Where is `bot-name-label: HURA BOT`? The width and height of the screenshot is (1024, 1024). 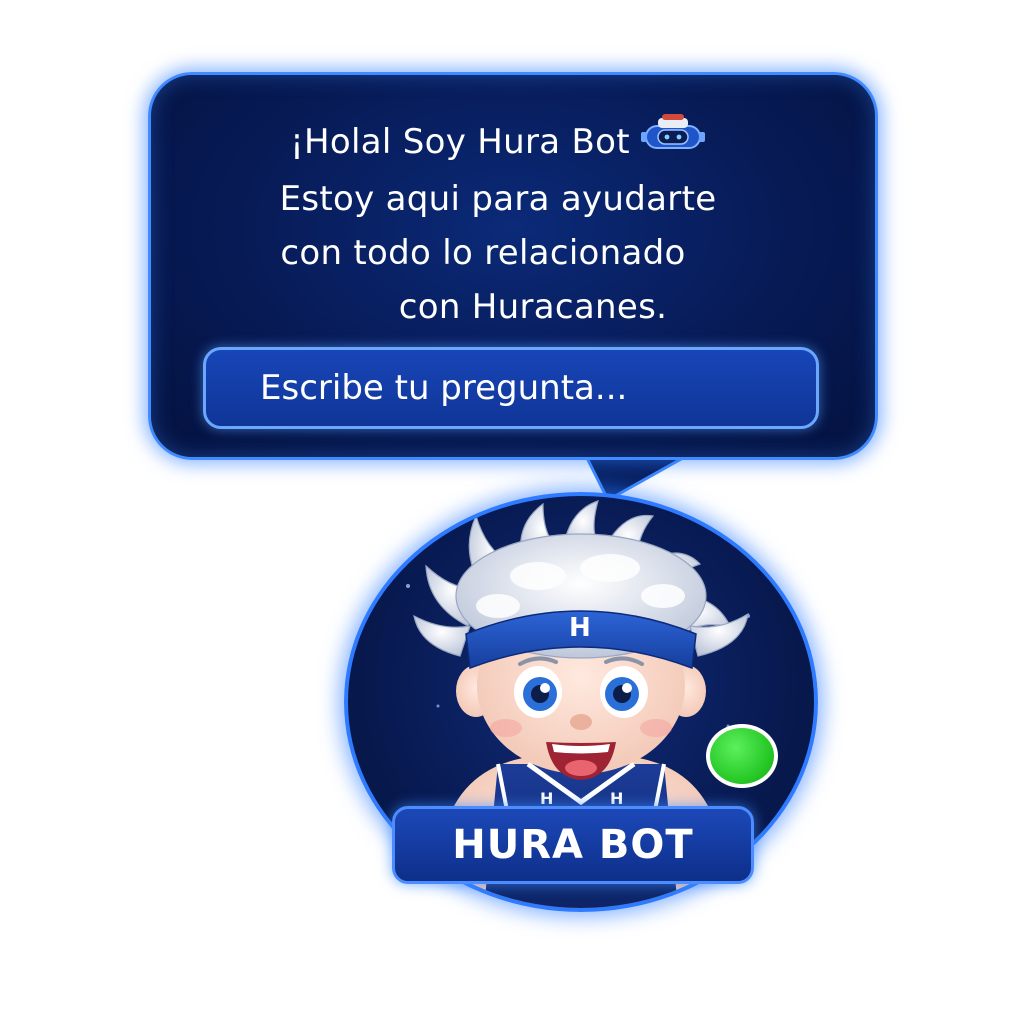 bot-name-label: HURA BOT is located at coordinates (573, 845).